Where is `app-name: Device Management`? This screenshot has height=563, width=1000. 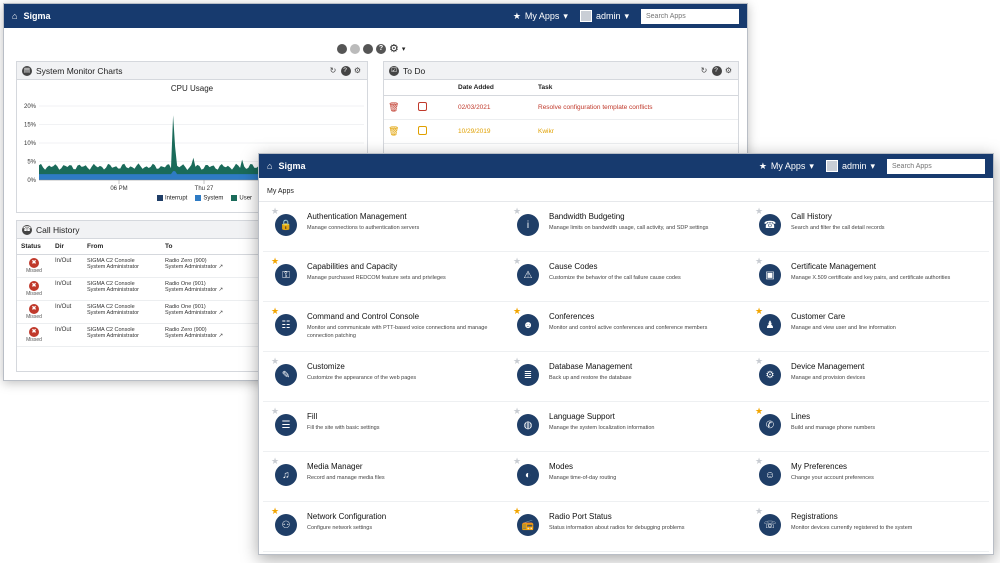 app-name: Device Management is located at coordinates (828, 366).